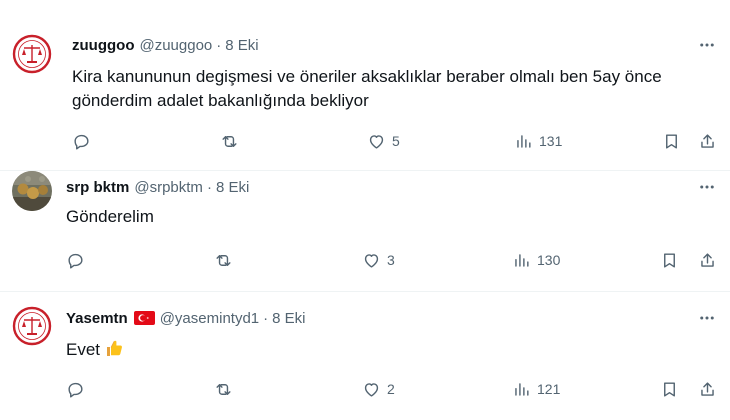  I want to click on views-button: 121, so click(536, 389).